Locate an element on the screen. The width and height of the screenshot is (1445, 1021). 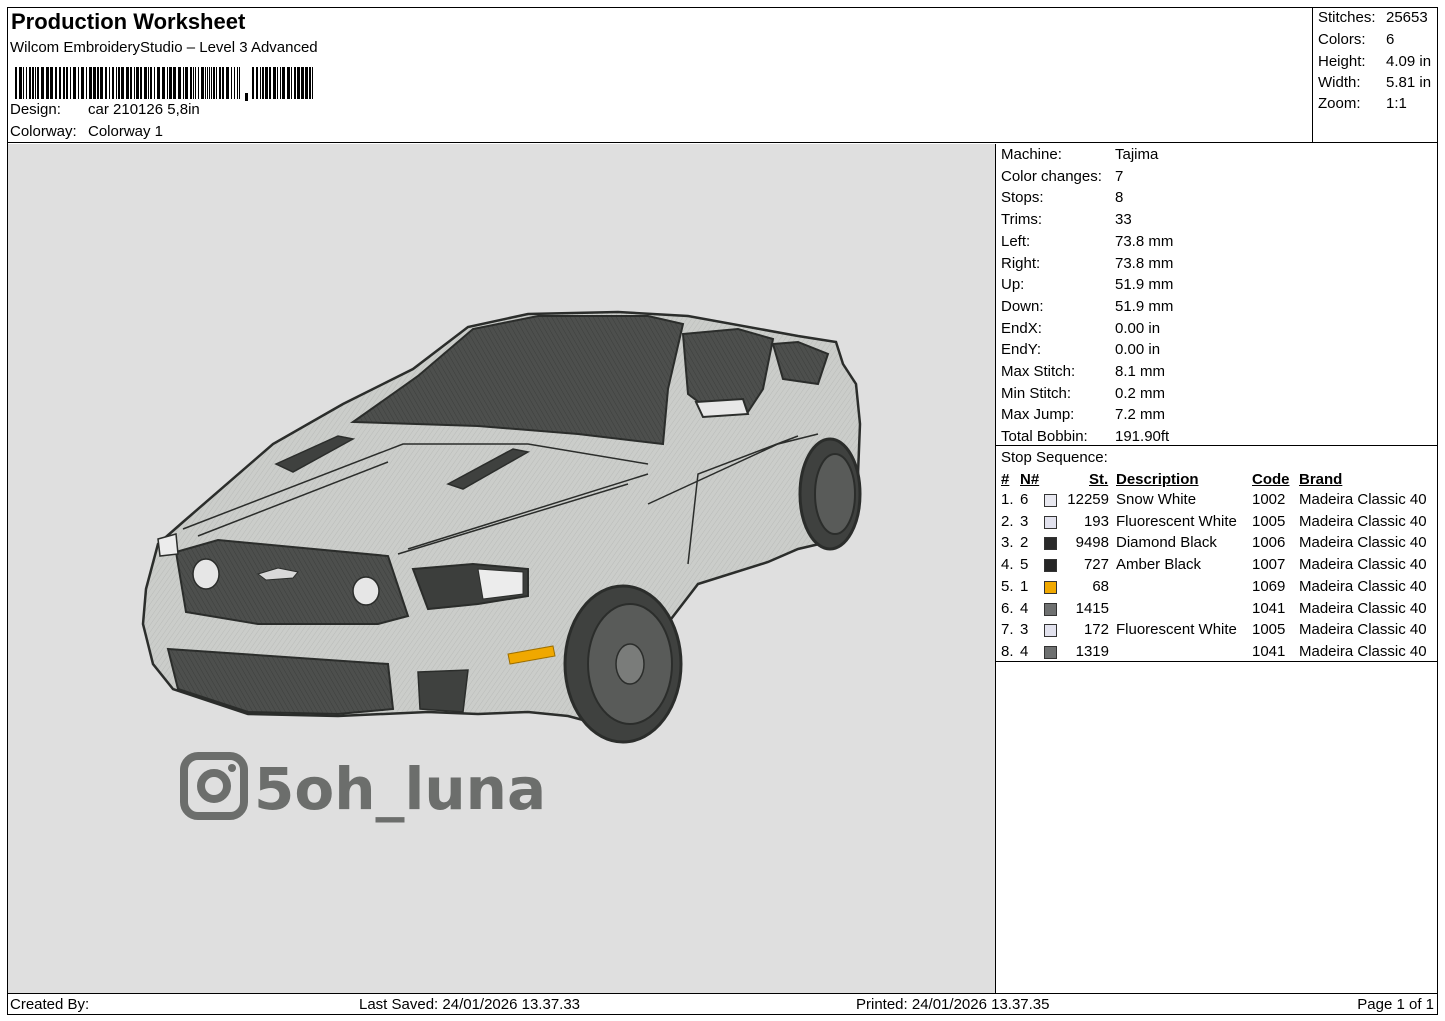
stat-stitches: Stitches: 25653 is located at coordinates (1377, 19).